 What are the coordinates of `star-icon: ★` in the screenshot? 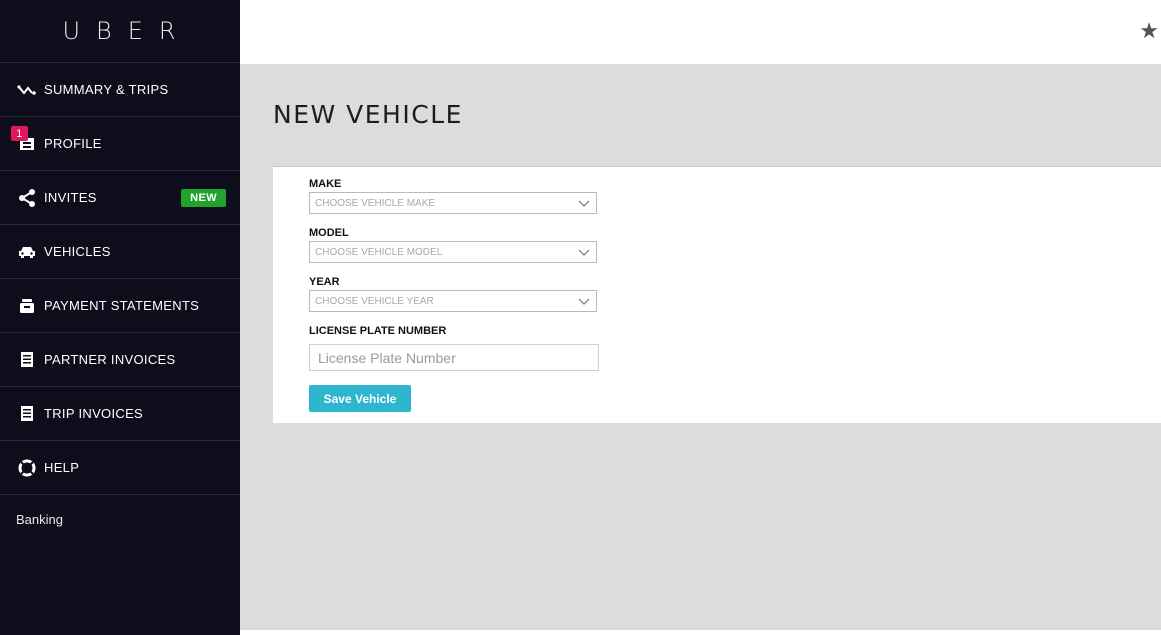 It's located at (1149, 31).